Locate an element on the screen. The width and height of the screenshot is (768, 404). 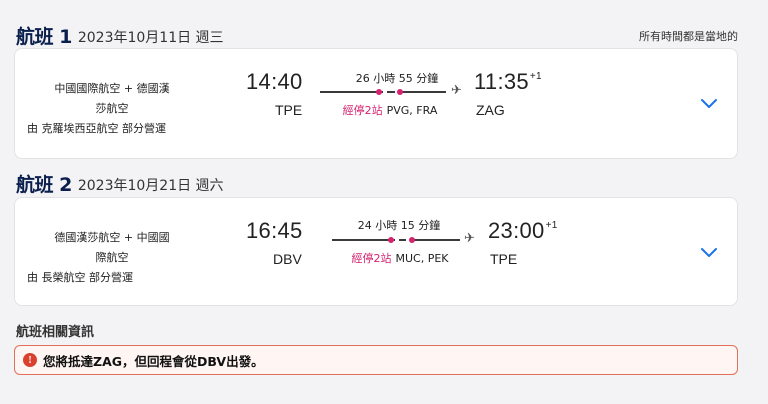
stops-info: 經停2站 PVG, FRA is located at coordinates (390, 110).